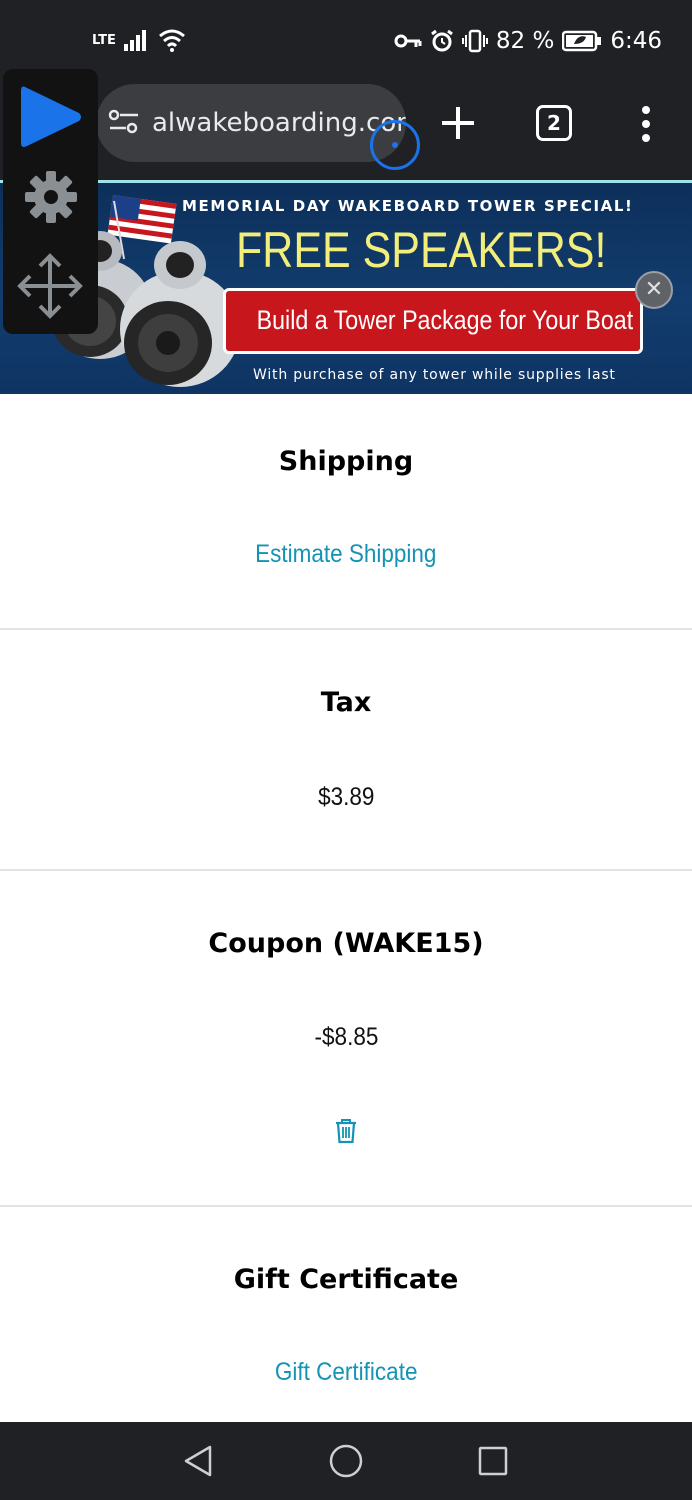 The width and height of the screenshot is (692, 1500). I want to click on gift-certificate-section: Gift Certificate Gift Certificate, so click(346, 1314).